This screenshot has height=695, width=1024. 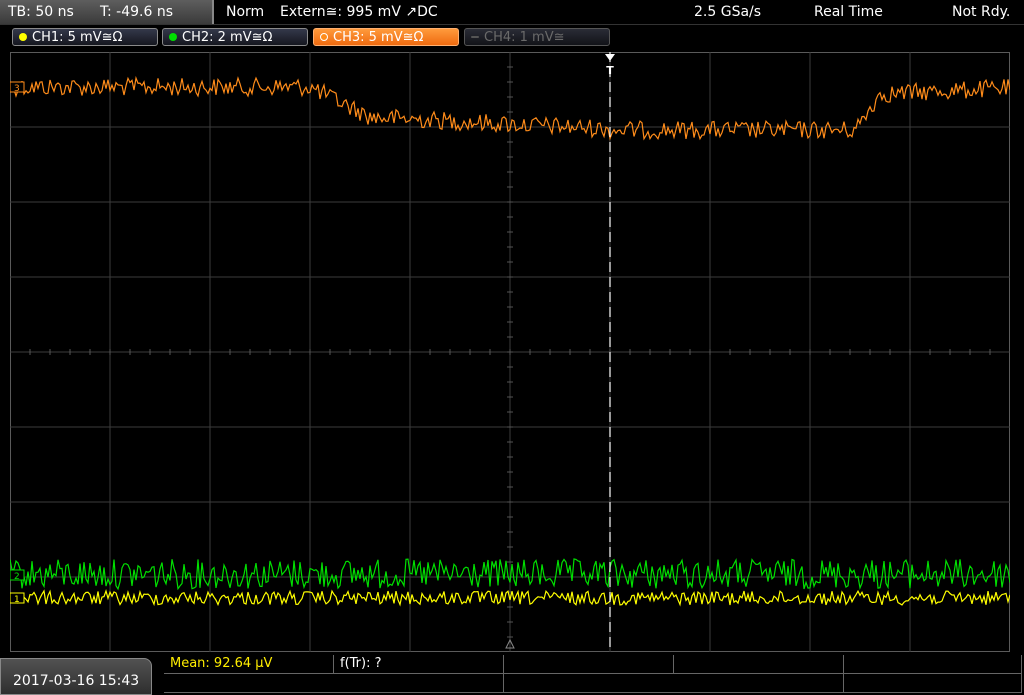 What do you see at coordinates (221, 663) in the screenshot?
I see `mean-measurement: Mean: 92.64 μV` at bounding box center [221, 663].